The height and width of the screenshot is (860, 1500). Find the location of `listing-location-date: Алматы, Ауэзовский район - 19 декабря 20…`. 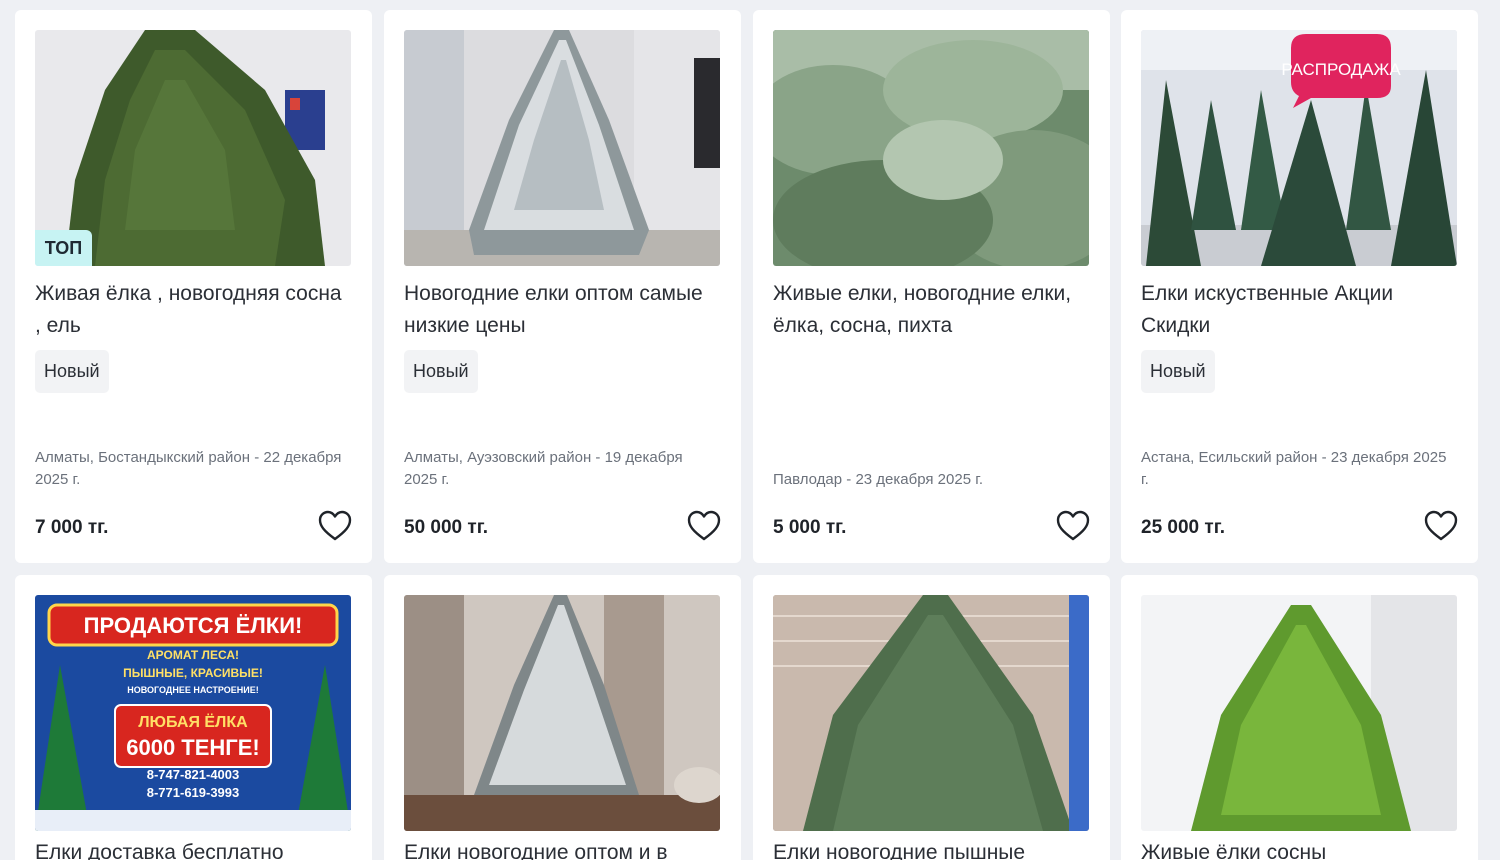

listing-location-date: Алматы, Ауэзовский район - 19 декабря 20… is located at coordinates (543, 468).